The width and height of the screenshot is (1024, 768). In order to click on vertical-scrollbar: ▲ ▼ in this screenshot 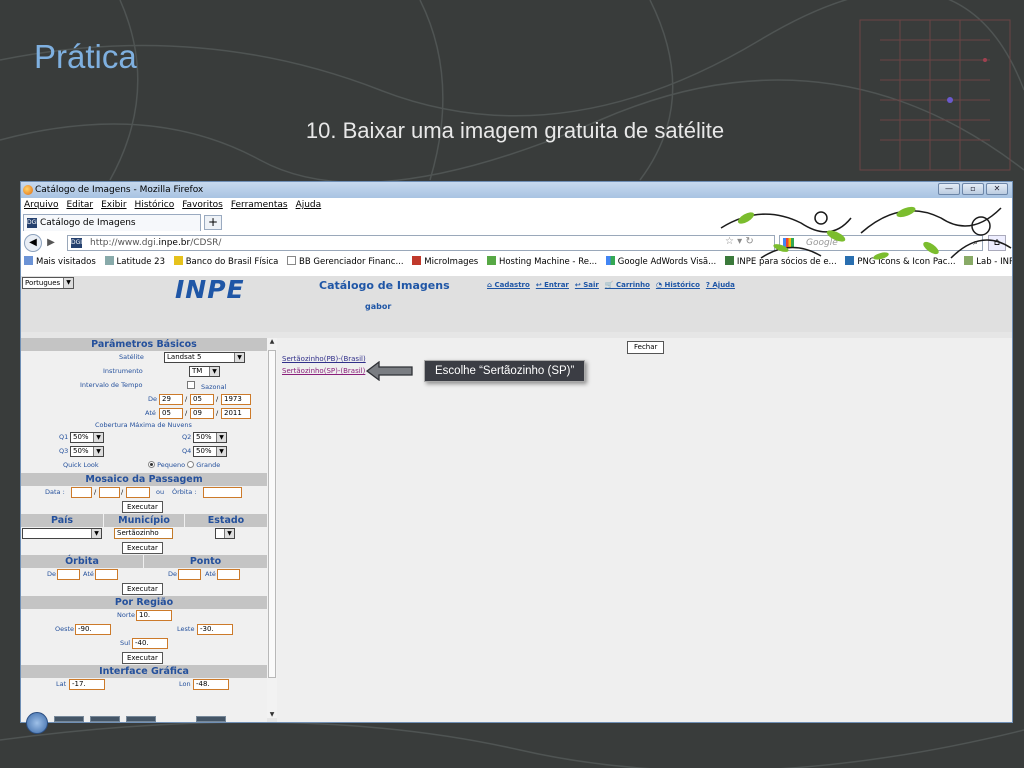, I will do `click(272, 528)`.